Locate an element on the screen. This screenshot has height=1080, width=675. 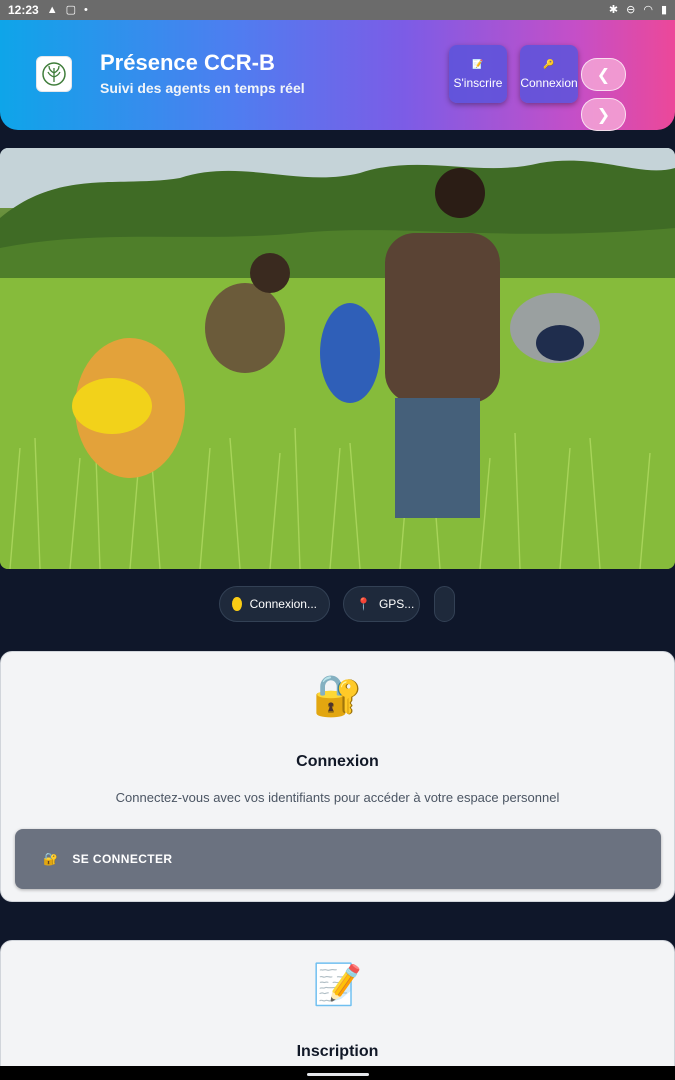
home-indicator is located at coordinates (338, 1074).